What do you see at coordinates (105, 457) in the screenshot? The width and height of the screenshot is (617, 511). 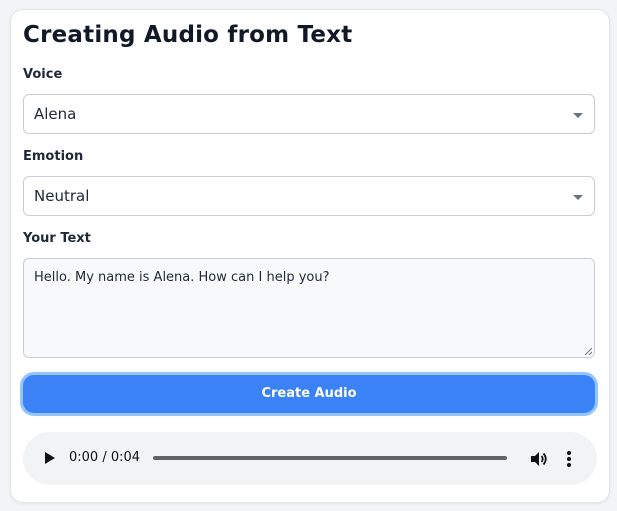 I see `time-display: 0:00 / 0:04` at bounding box center [105, 457].